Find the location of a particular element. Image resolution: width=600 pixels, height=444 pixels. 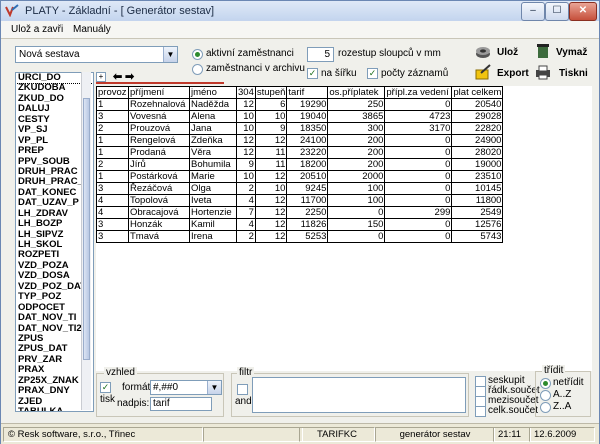

export-button: Export is located at coordinates (513, 73).